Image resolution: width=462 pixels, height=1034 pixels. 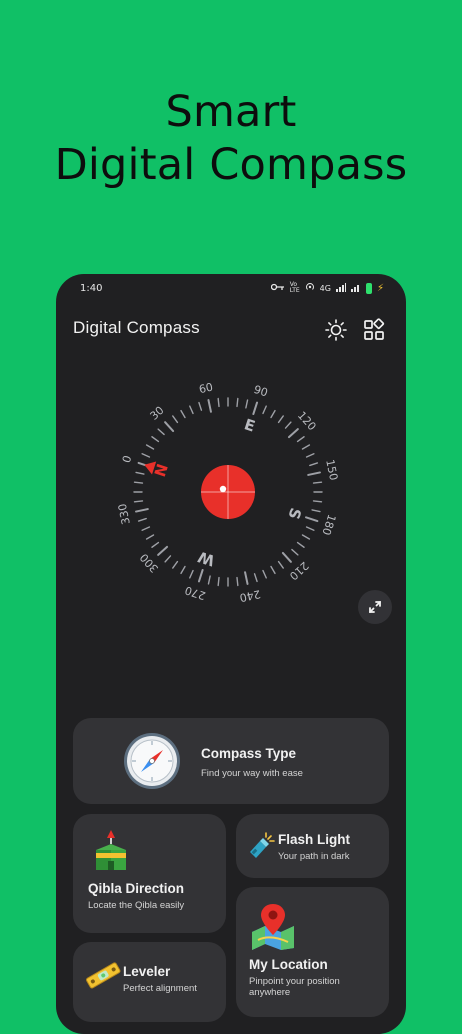 I want to click on widgets-icon, so click(x=374, y=329).